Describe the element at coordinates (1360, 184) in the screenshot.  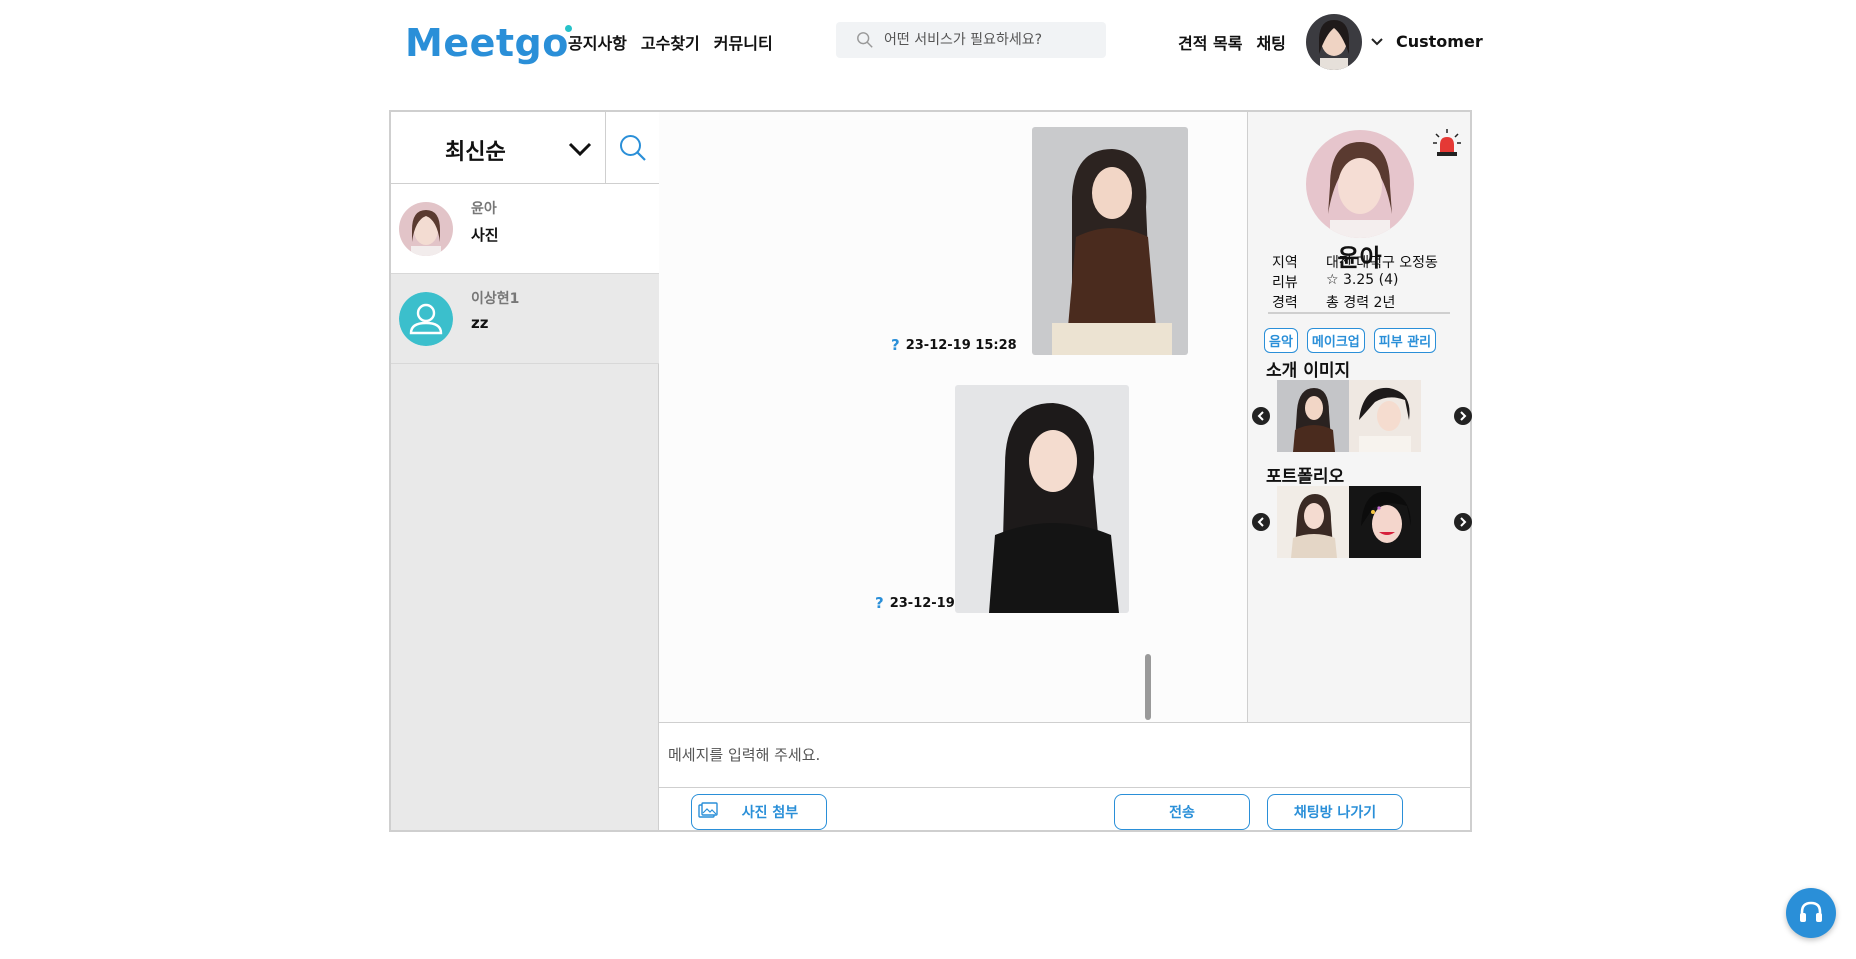
I see `expert-avatar` at that location.